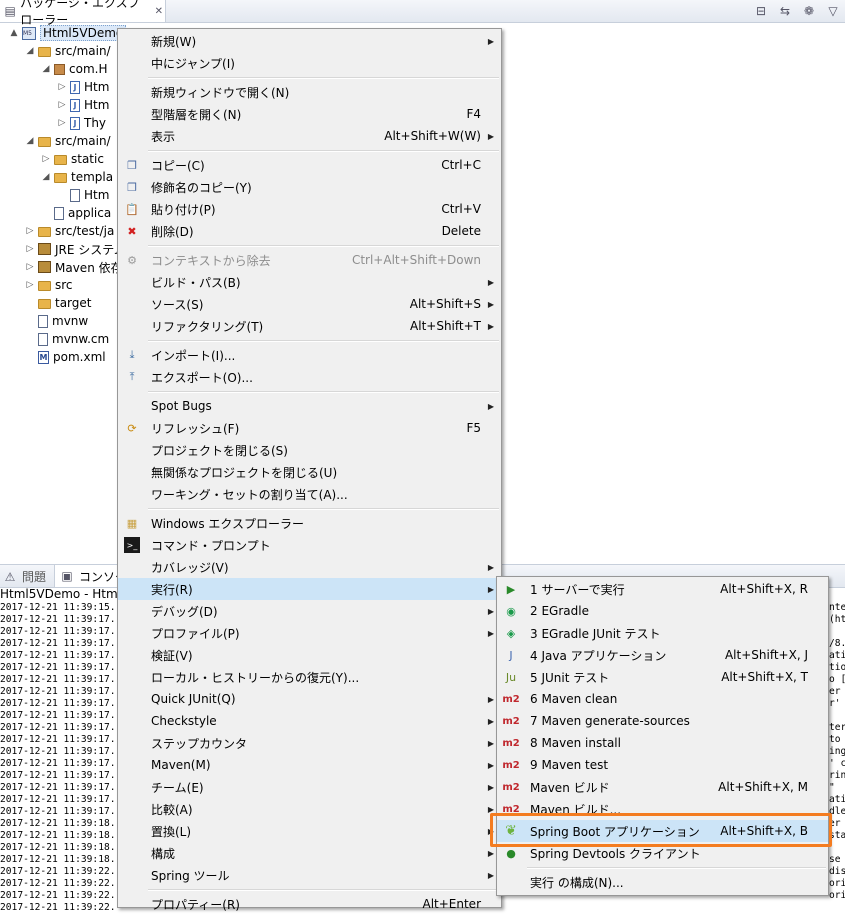 The image size is (845, 915). Describe the element at coordinates (445, 304) in the screenshot. I see `menu-item-shortcut: Alt+Shift+S` at that location.